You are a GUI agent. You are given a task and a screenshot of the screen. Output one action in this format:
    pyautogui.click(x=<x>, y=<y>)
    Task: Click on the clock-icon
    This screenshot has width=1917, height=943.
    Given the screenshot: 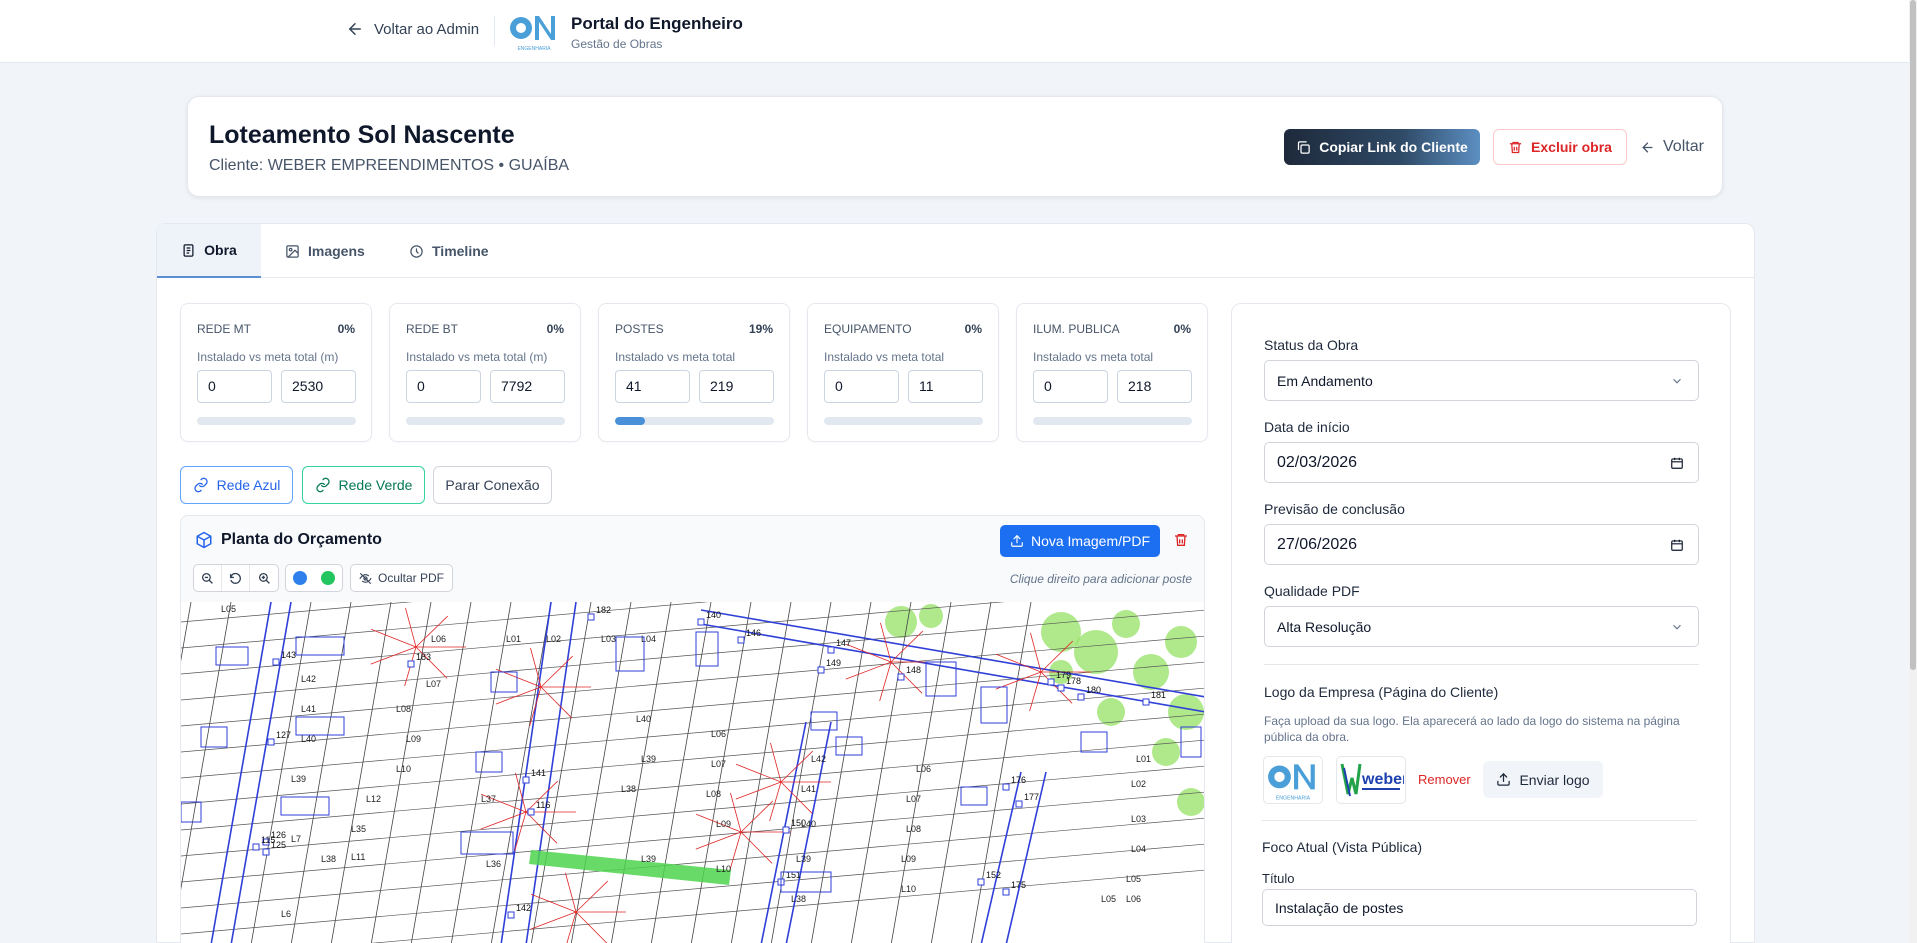 What is the action you would take?
    pyautogui.click(x=416, y=251)
    